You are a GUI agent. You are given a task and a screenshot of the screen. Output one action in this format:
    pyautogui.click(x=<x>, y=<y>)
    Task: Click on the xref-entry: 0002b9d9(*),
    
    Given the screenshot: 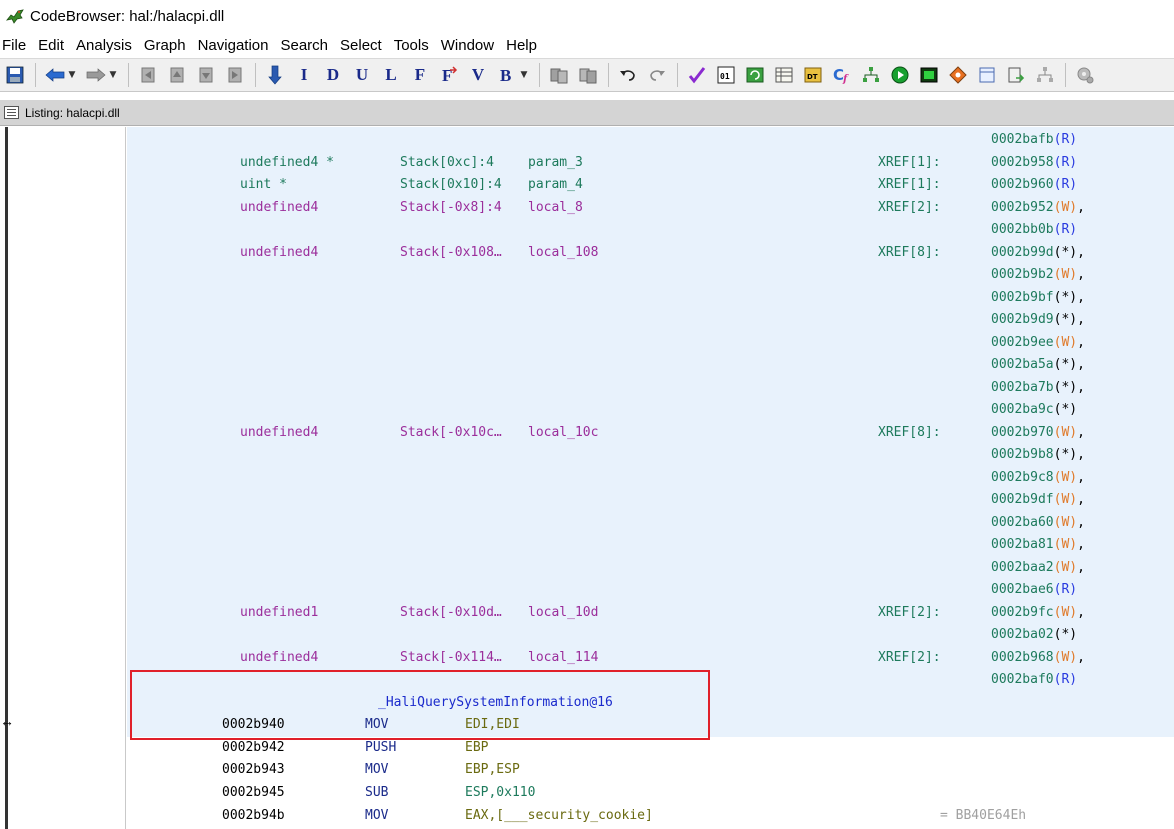 What is the action you would take?
    pyautogui.click(x=1038, y=320)
    